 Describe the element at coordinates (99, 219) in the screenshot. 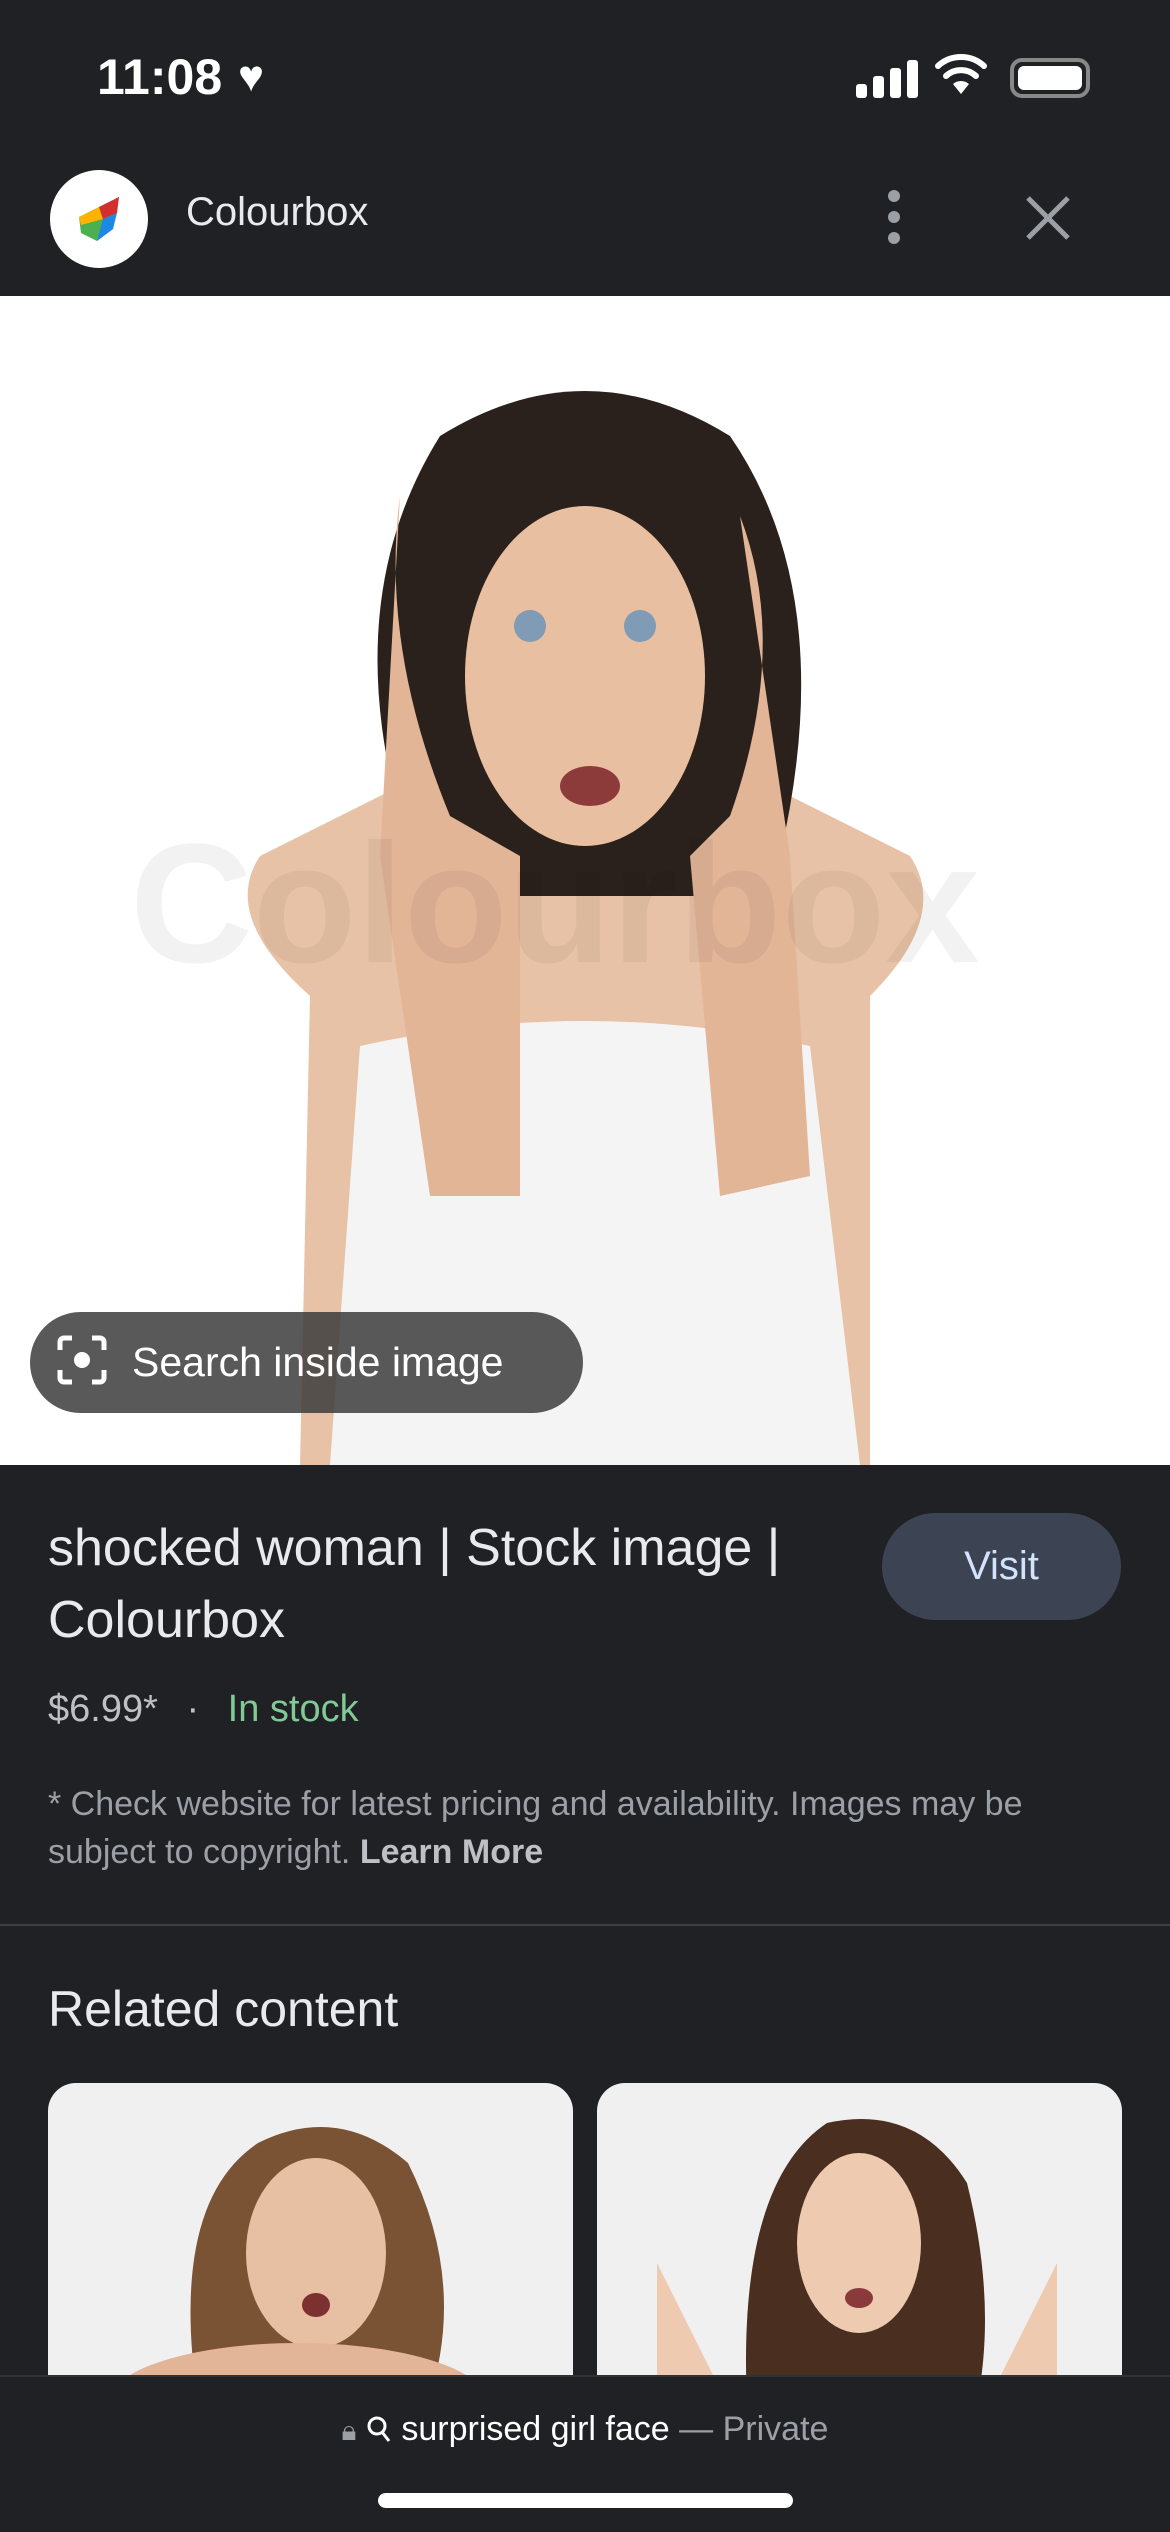

I see `colourbox-logo-icon` at that location.